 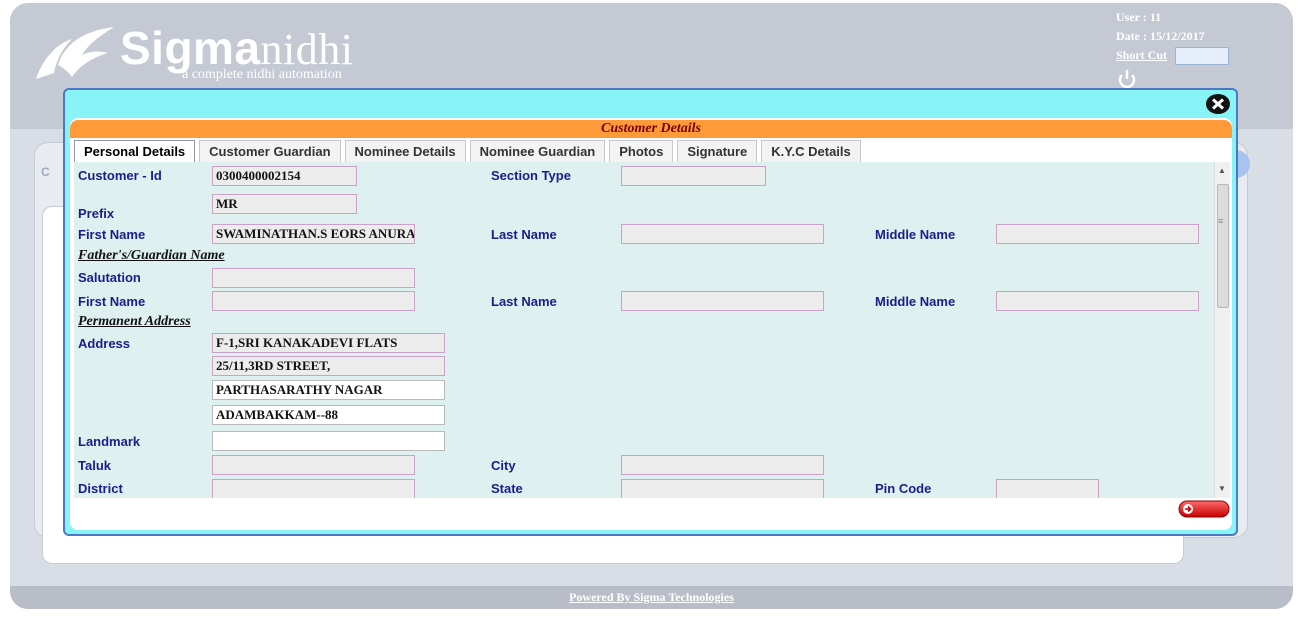 I want to click on powered-by-link: Powered By Sigma Technologies, so click(x=651, y=597).